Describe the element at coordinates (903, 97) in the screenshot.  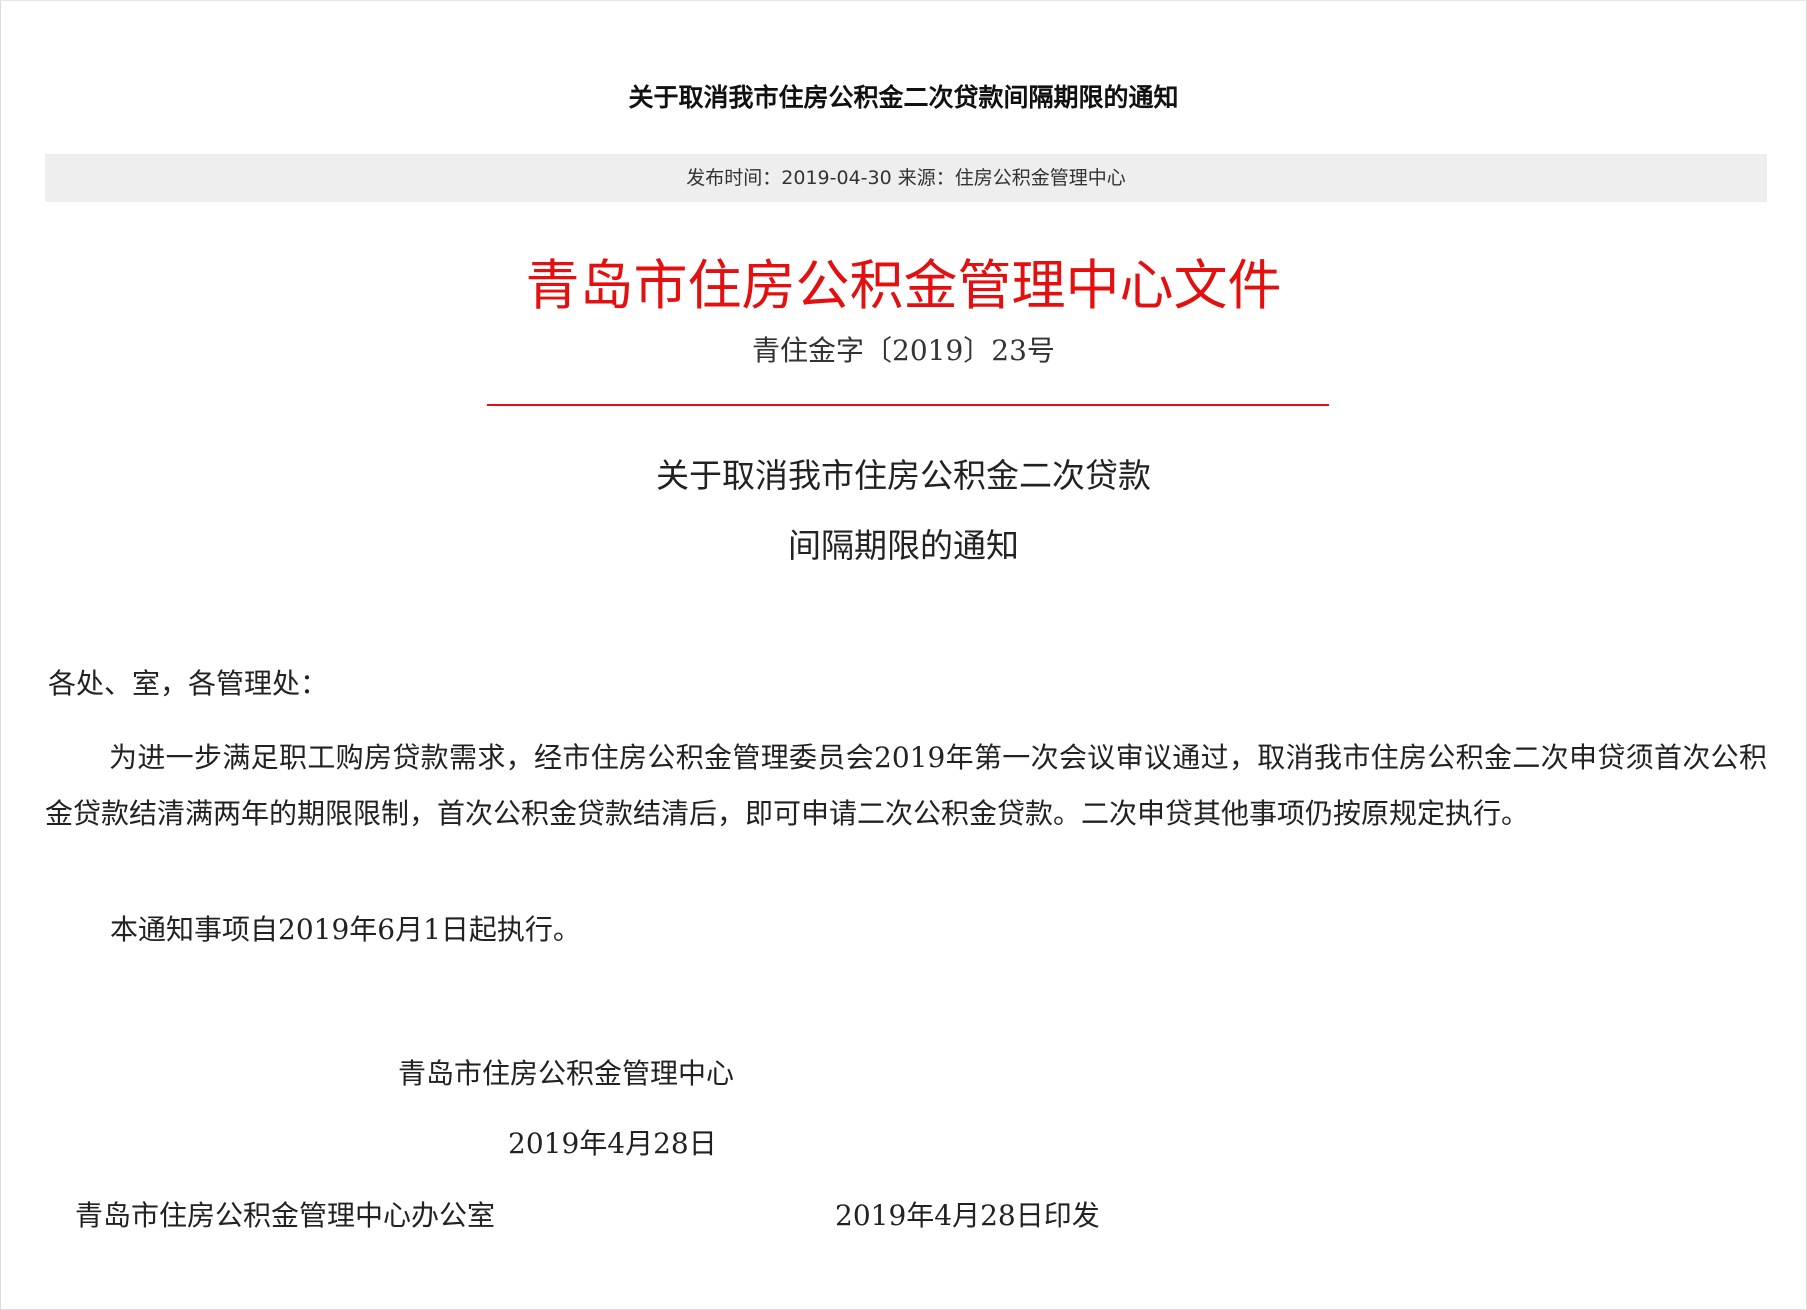
I see `page-title: 关于取消我市住房公积金二次贷款间隔期限的通知` at that location.